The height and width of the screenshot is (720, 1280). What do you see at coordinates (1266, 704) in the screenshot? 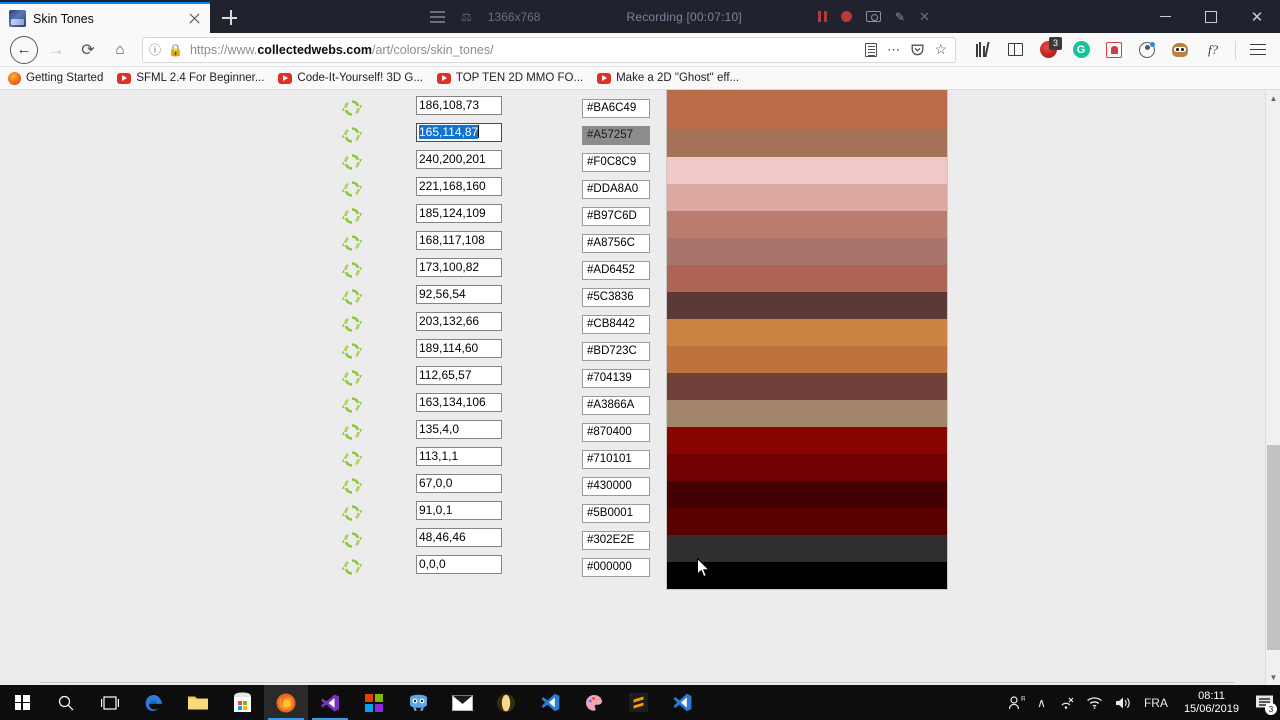
I see `notifications-icon: 3` at bounding box center [1266, 704].